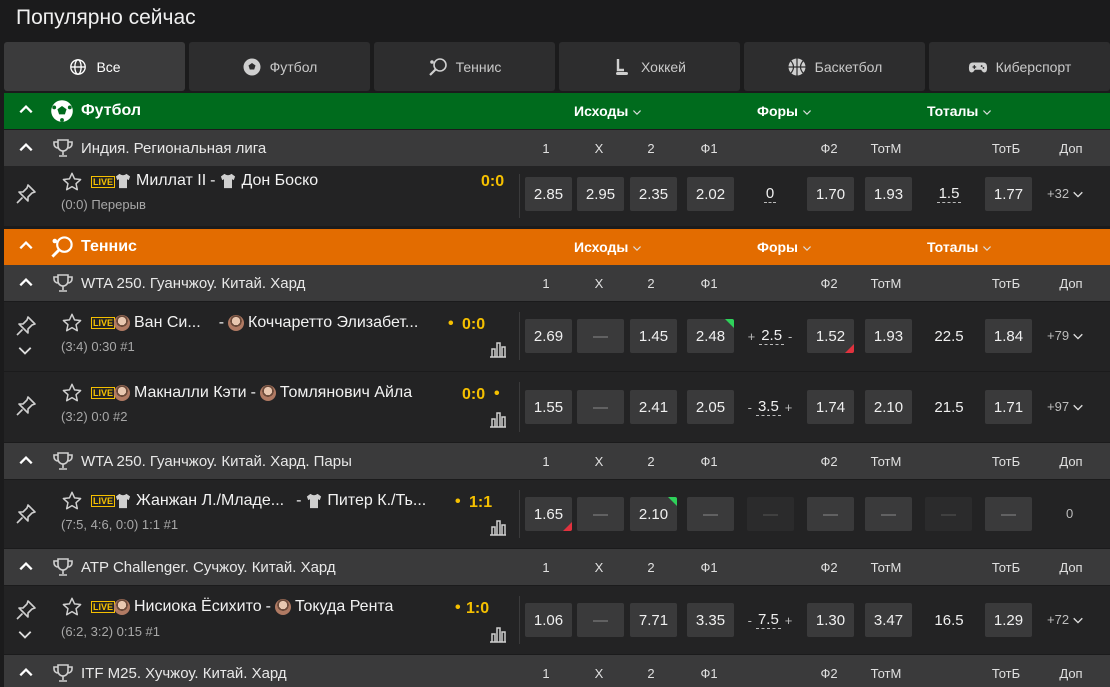 Image resolution: width=1110 pixels, height=687 pixels. What do you see at coordinates (1071, 461) in the screenshot?
I see `column-header: Доп` at bounding box center [1071, 461].